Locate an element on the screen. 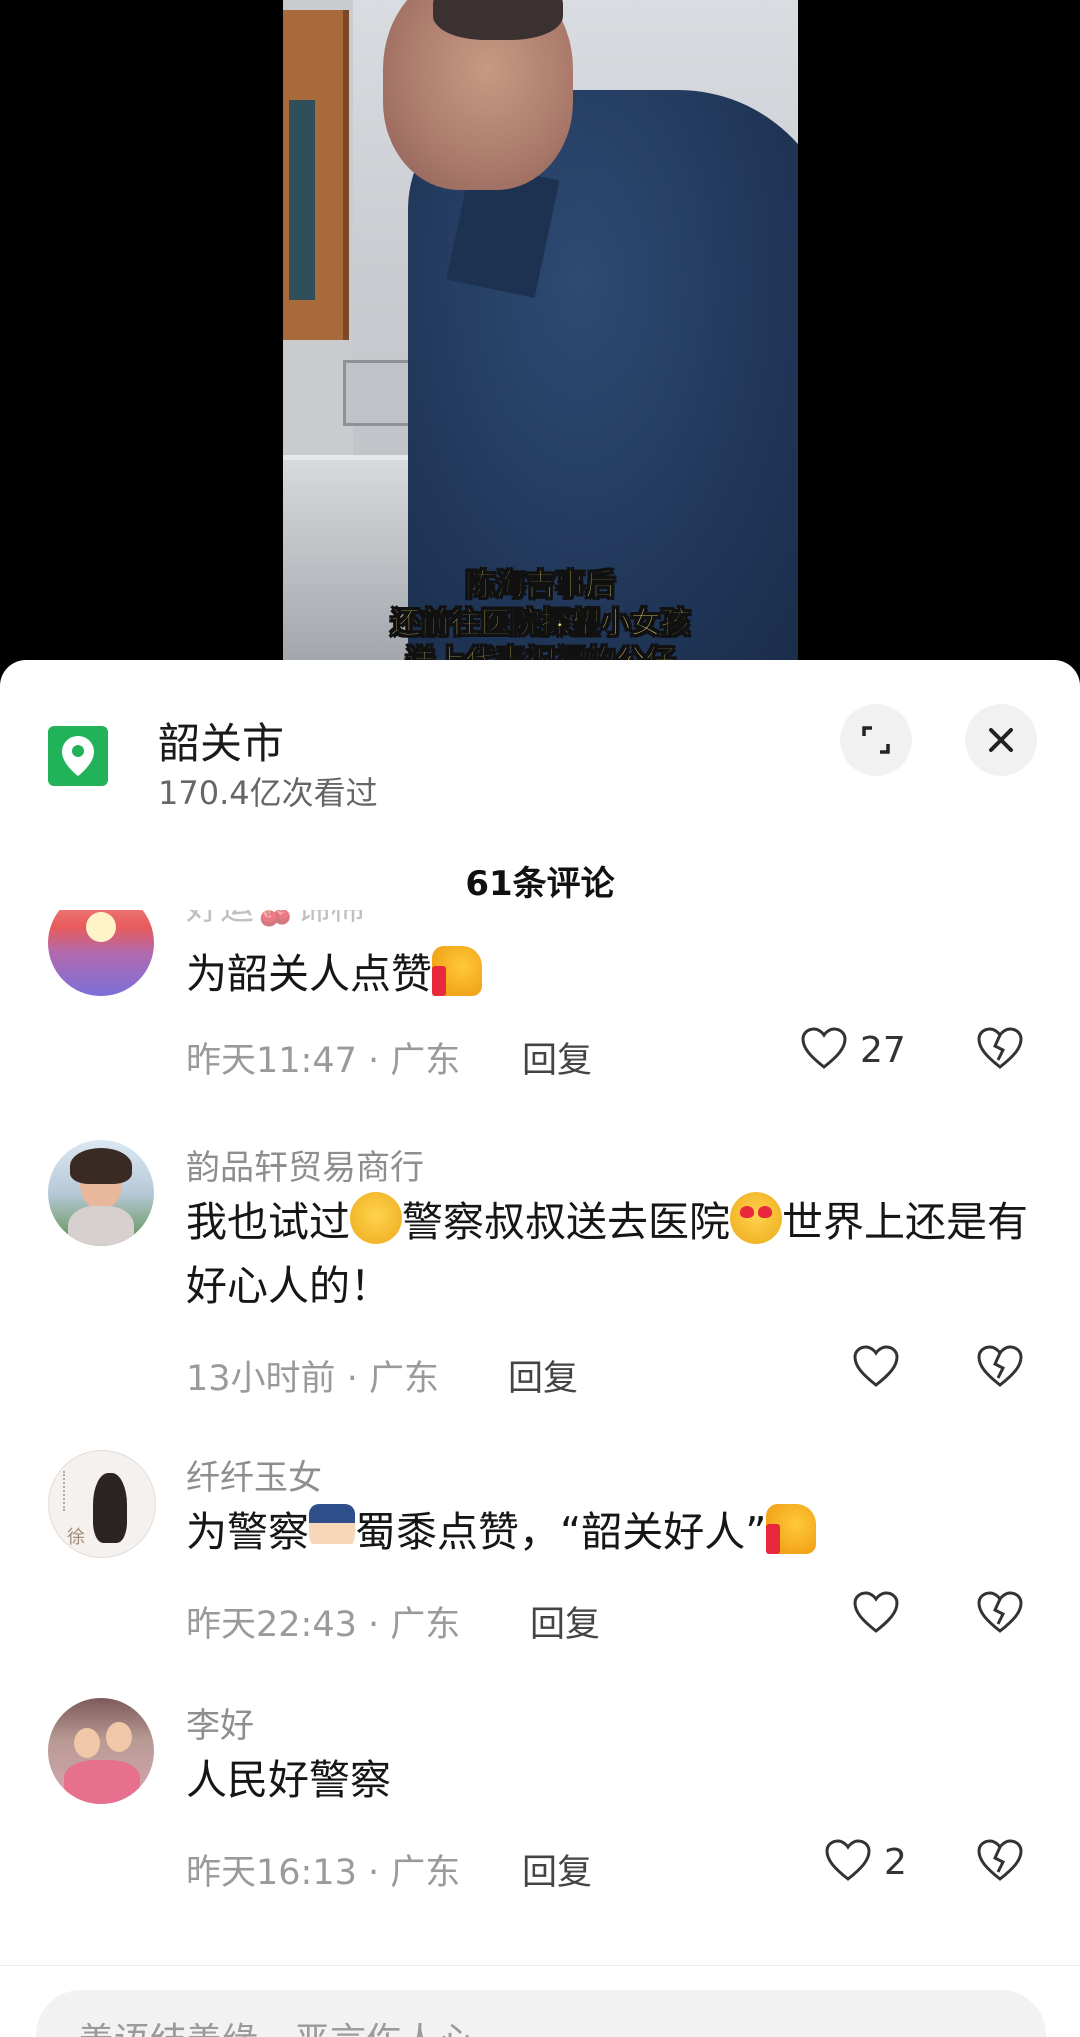  comment-username: 好运🍒锦棉 is located at coordinates (275, 919).